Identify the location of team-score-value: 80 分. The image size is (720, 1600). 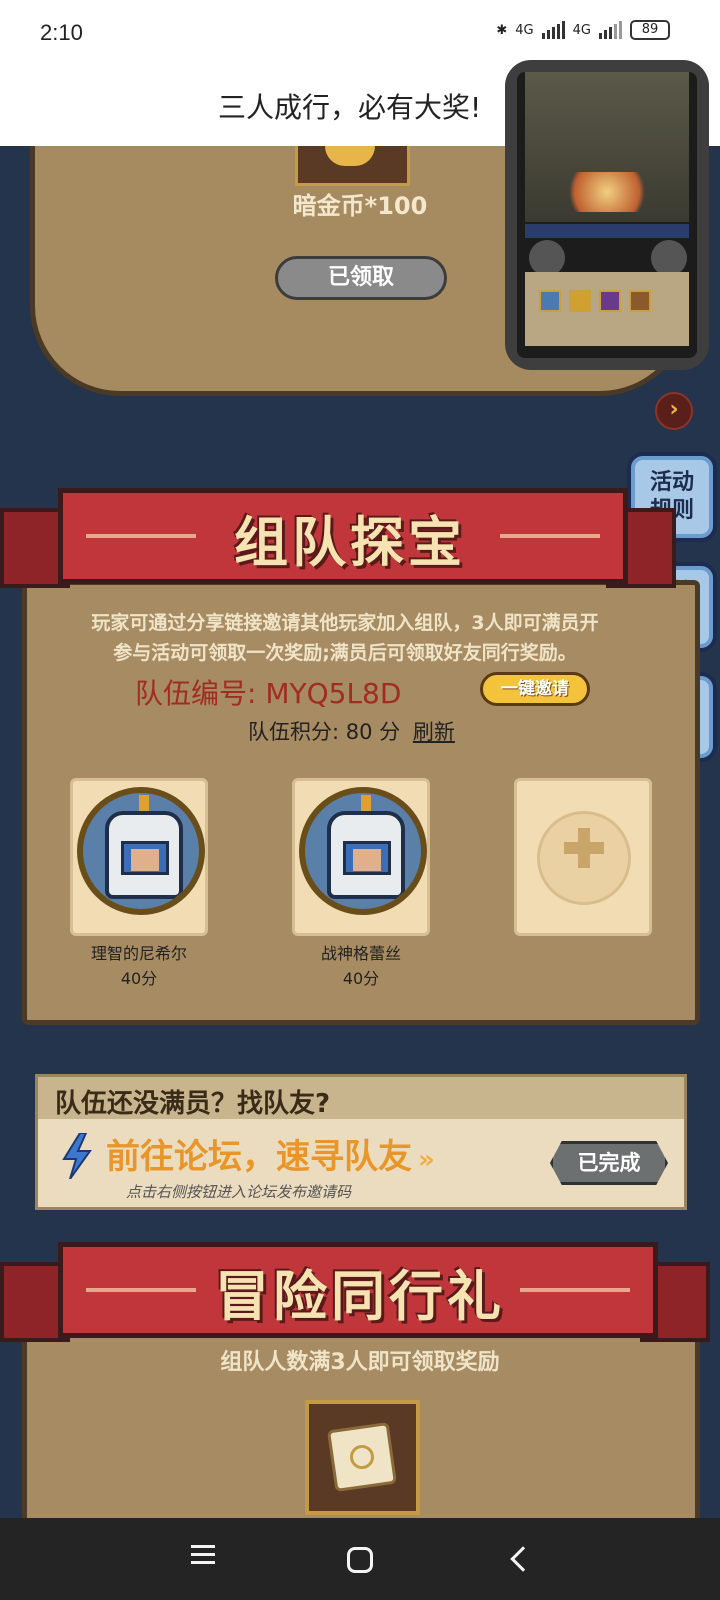
(373, 732).